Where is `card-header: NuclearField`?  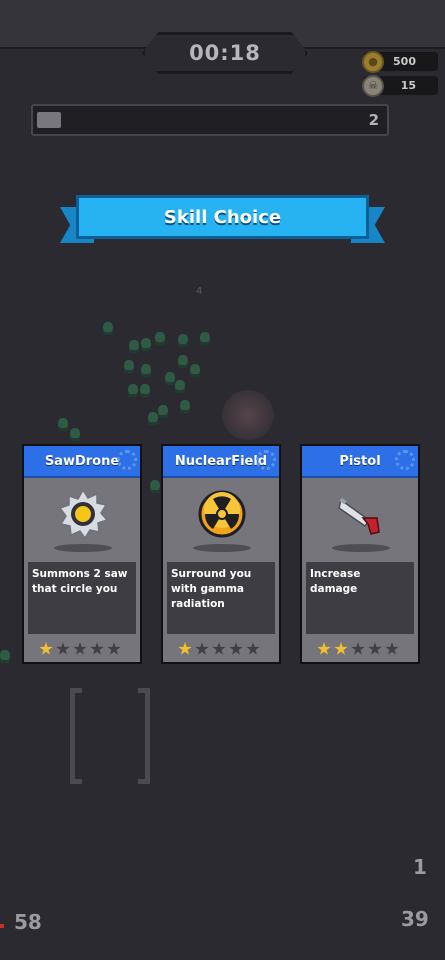 card-header: NuclearField is located at coordinates (221, 462).